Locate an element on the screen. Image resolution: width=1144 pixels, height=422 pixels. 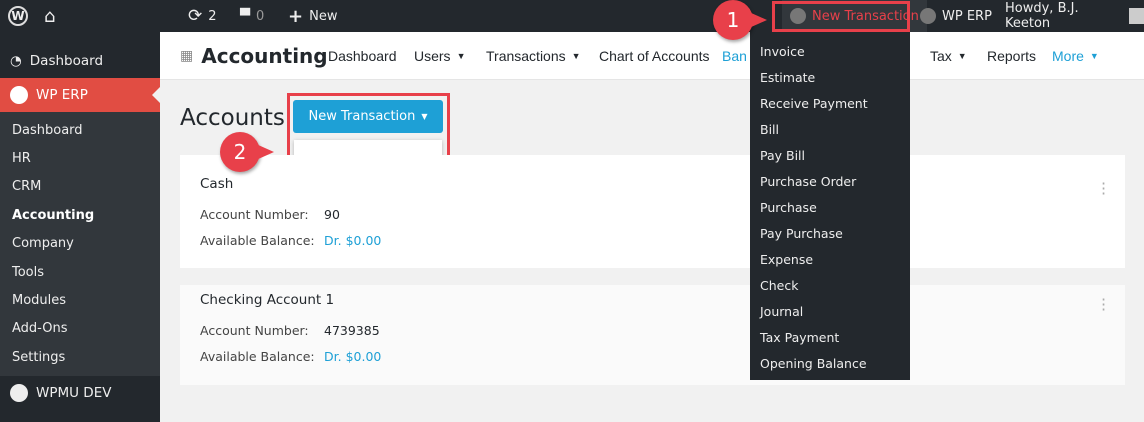
menu-item-journal: Journal is located at coordinates (830, 311).